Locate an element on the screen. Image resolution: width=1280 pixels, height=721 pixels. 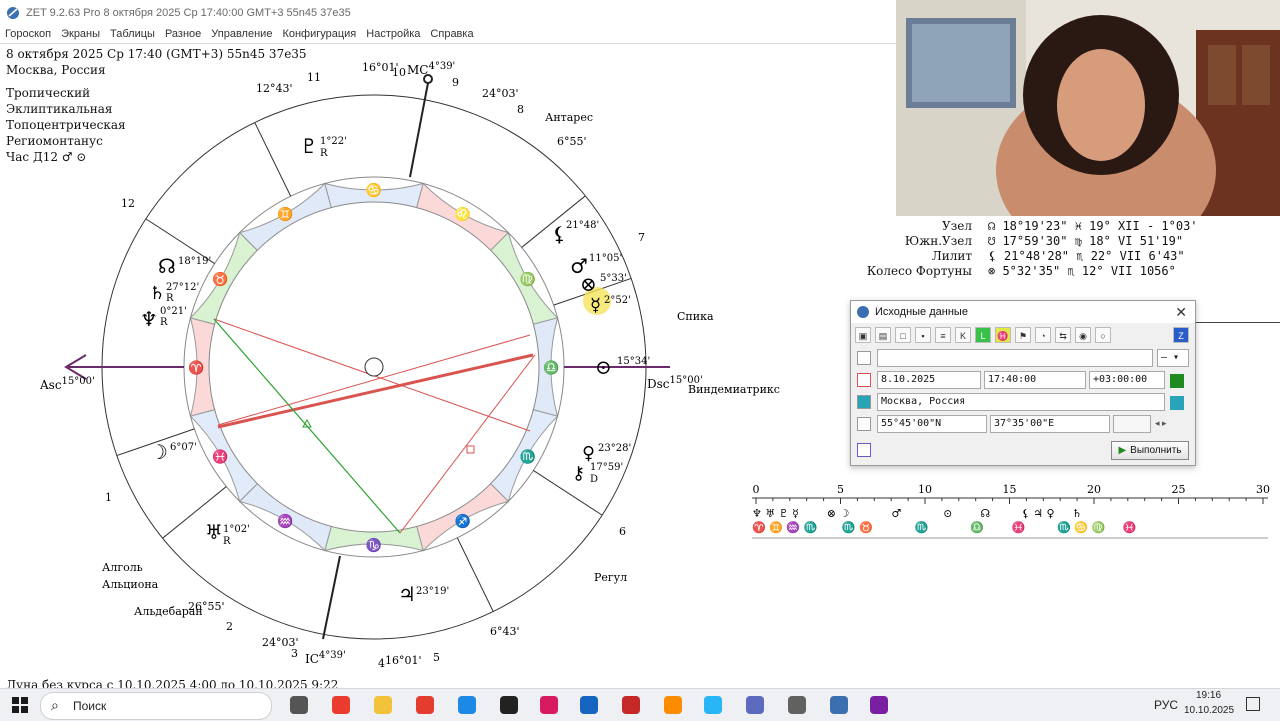
taskbar-search: ⌕ Поиск is located at coordinates (156, 706).